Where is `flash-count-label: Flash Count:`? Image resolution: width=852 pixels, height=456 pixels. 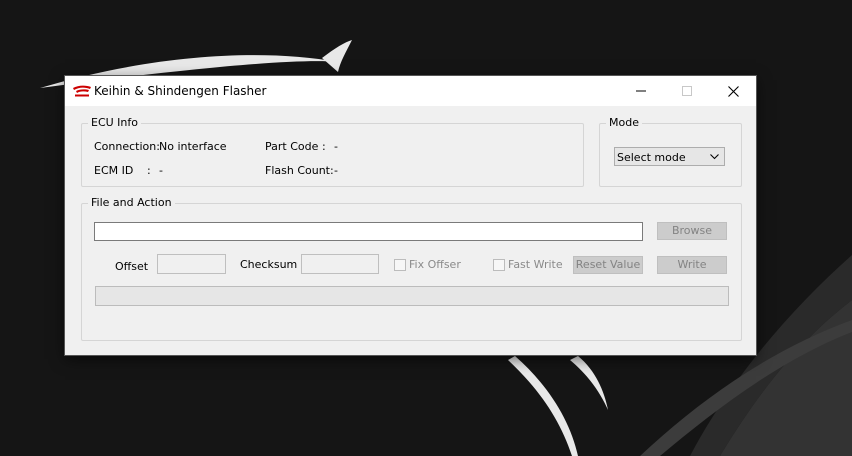 flash-count-label: Flash Count: is located at coordinates (299, 170).